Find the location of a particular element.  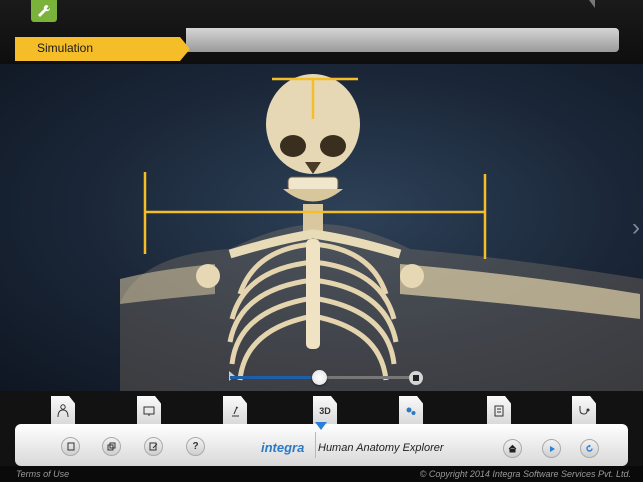

wrench-icon is located at coordinates (44, 11).